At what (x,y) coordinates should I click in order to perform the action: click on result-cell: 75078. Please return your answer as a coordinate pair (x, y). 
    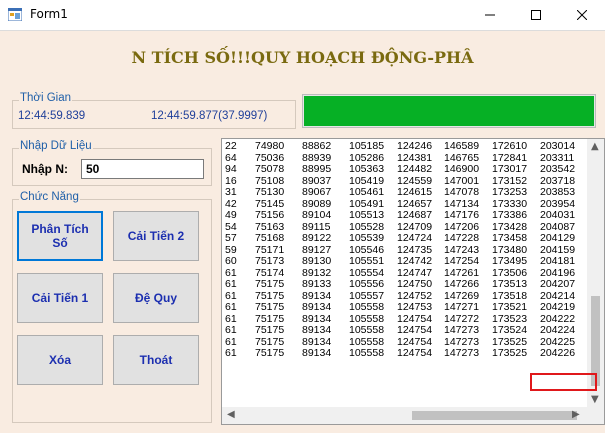
    Looking at the image, I should click on (270, 169).